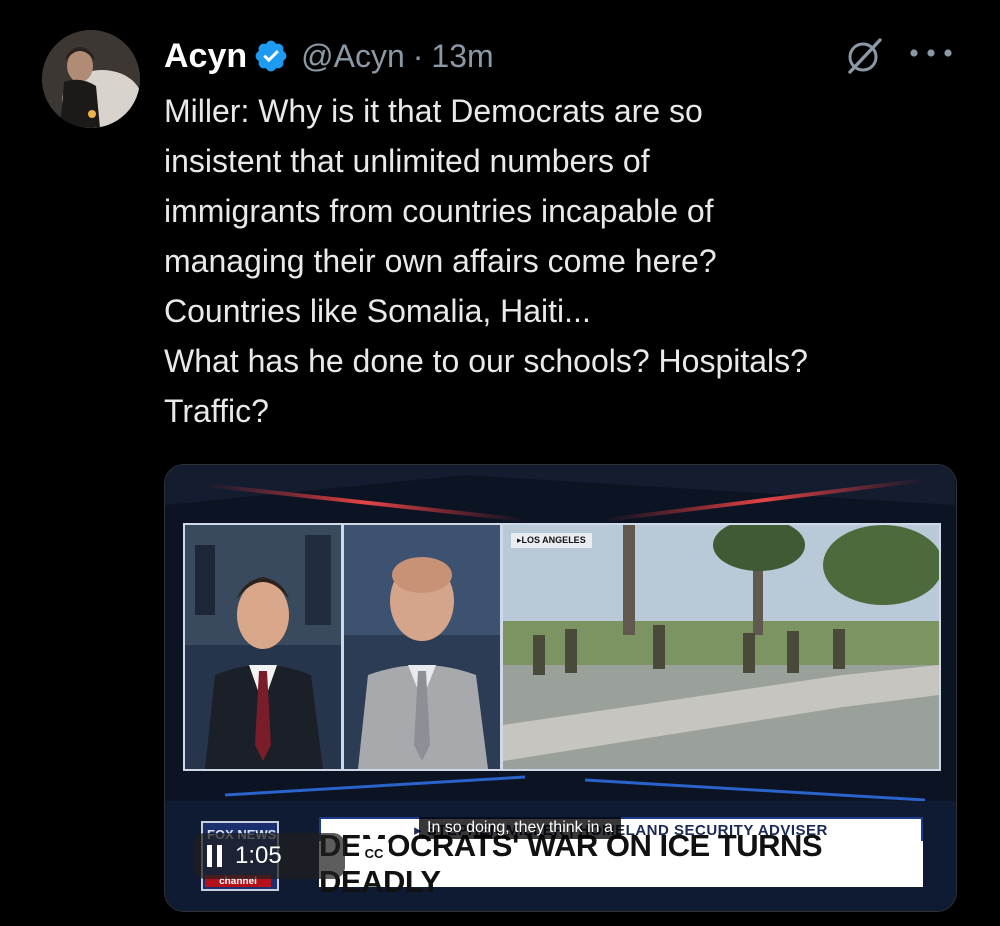 This screenshot has width=1000, height=926. I want to click on location-tag: ▸LOS ANGELES, so click(551, 540).